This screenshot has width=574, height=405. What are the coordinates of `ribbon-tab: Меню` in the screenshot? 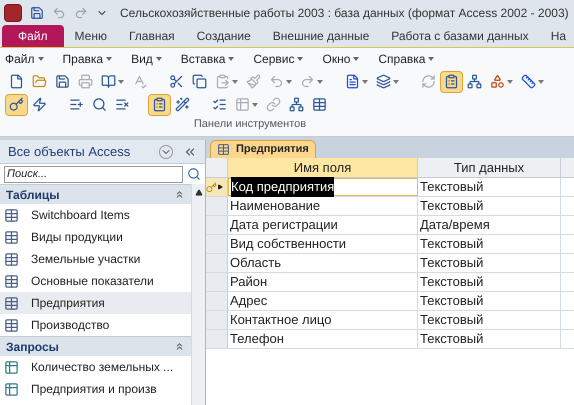 It's located at (91, 36).